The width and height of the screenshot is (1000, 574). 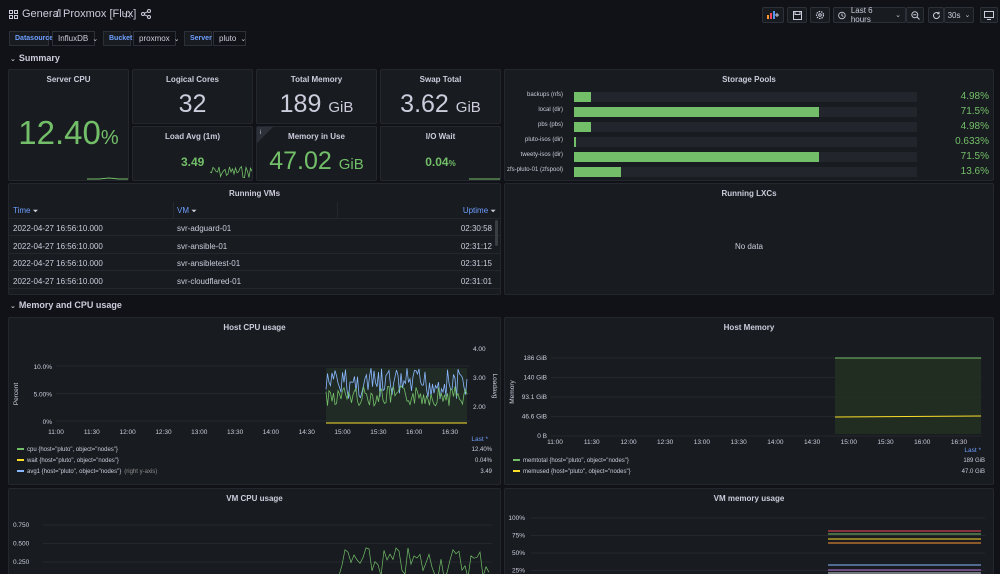 What do you see at coordinates (749, 540) in the screenshot?
I see `vm-memory-graph: 100% 75% 50% 25%` at bounding box center [749, 540].